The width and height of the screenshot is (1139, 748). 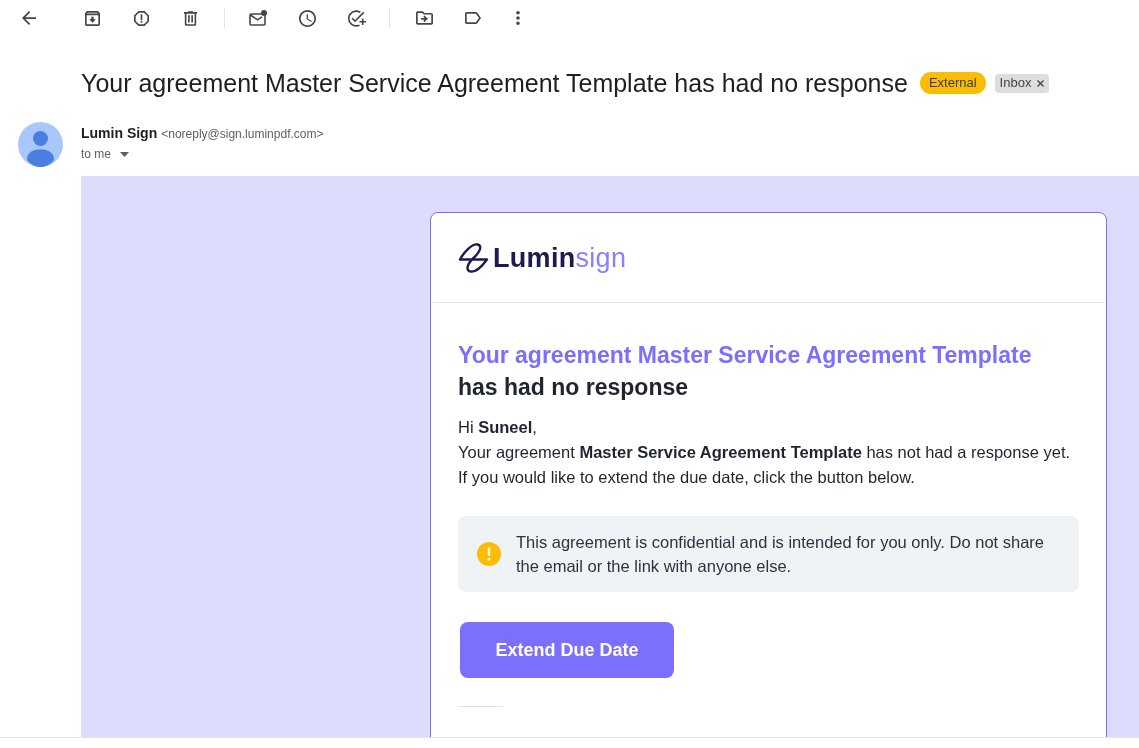 What do you see at coordinates (124, 154) in the screenshot?
I see `caret-down-icon` at bounding box center [124, 154].